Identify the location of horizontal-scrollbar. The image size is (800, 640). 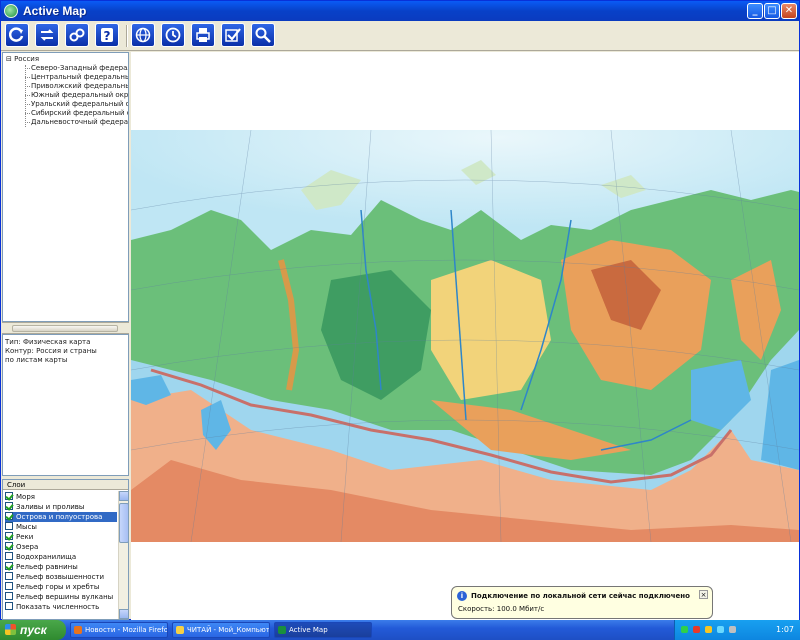
(65, 328).